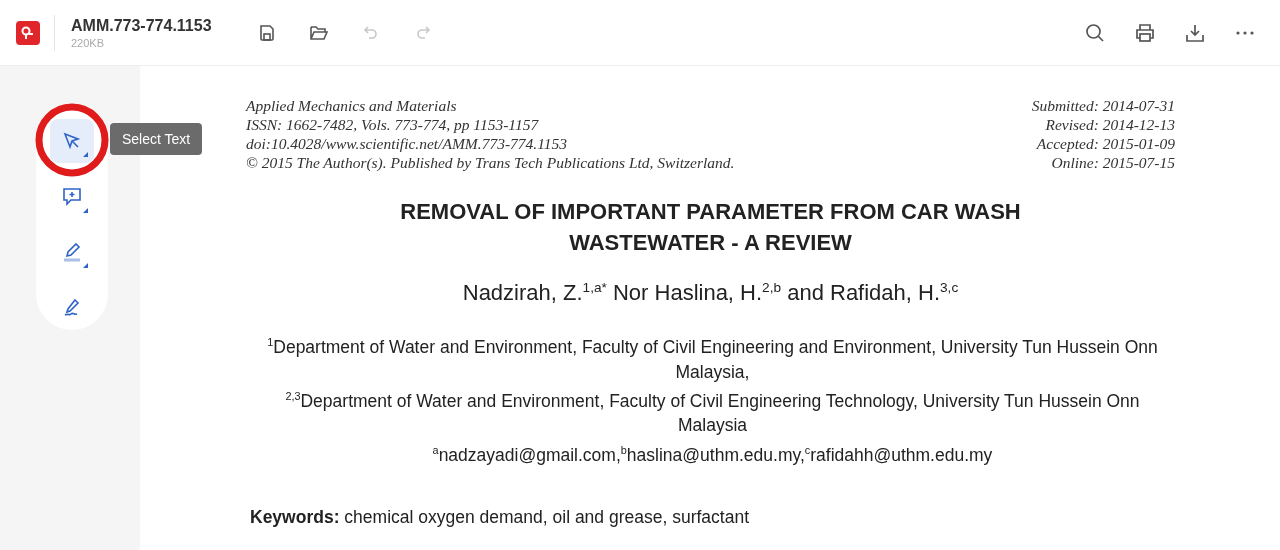 The width and height of the screenshot is (1280, 550). I want to click on keywords-label: Keywords:, so click(295, 517).